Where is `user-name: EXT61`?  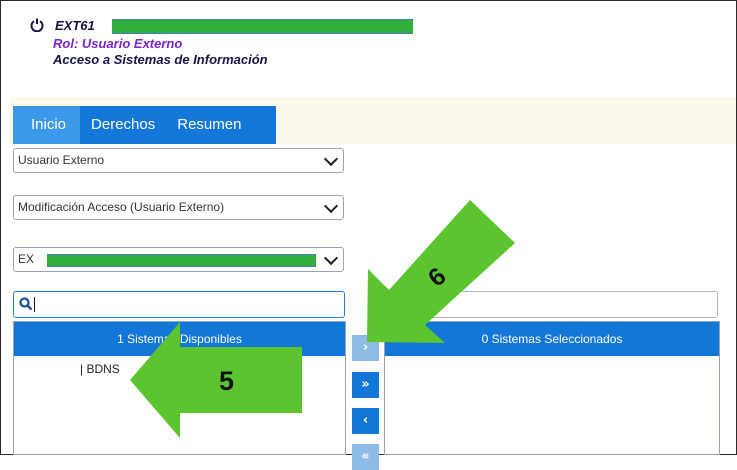 user-name: EXT61 is located at coordinates (75, 25).